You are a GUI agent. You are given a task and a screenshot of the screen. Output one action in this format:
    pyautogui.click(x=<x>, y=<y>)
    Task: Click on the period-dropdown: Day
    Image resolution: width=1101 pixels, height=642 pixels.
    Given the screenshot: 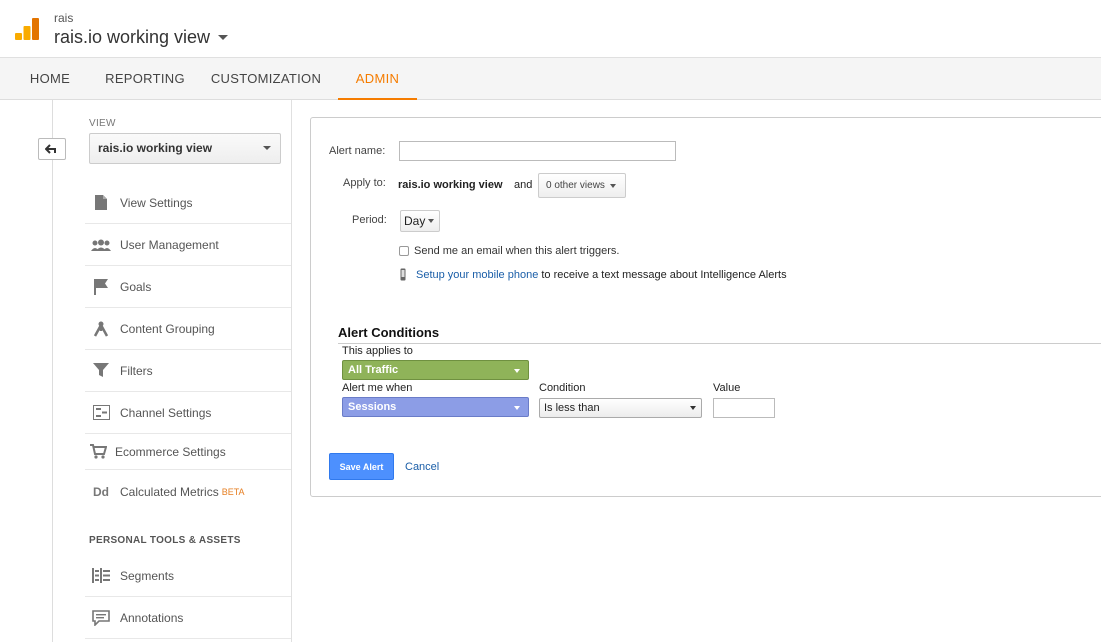 What is the action you would take?
    pyautogui.click(x=420, y=221)
    